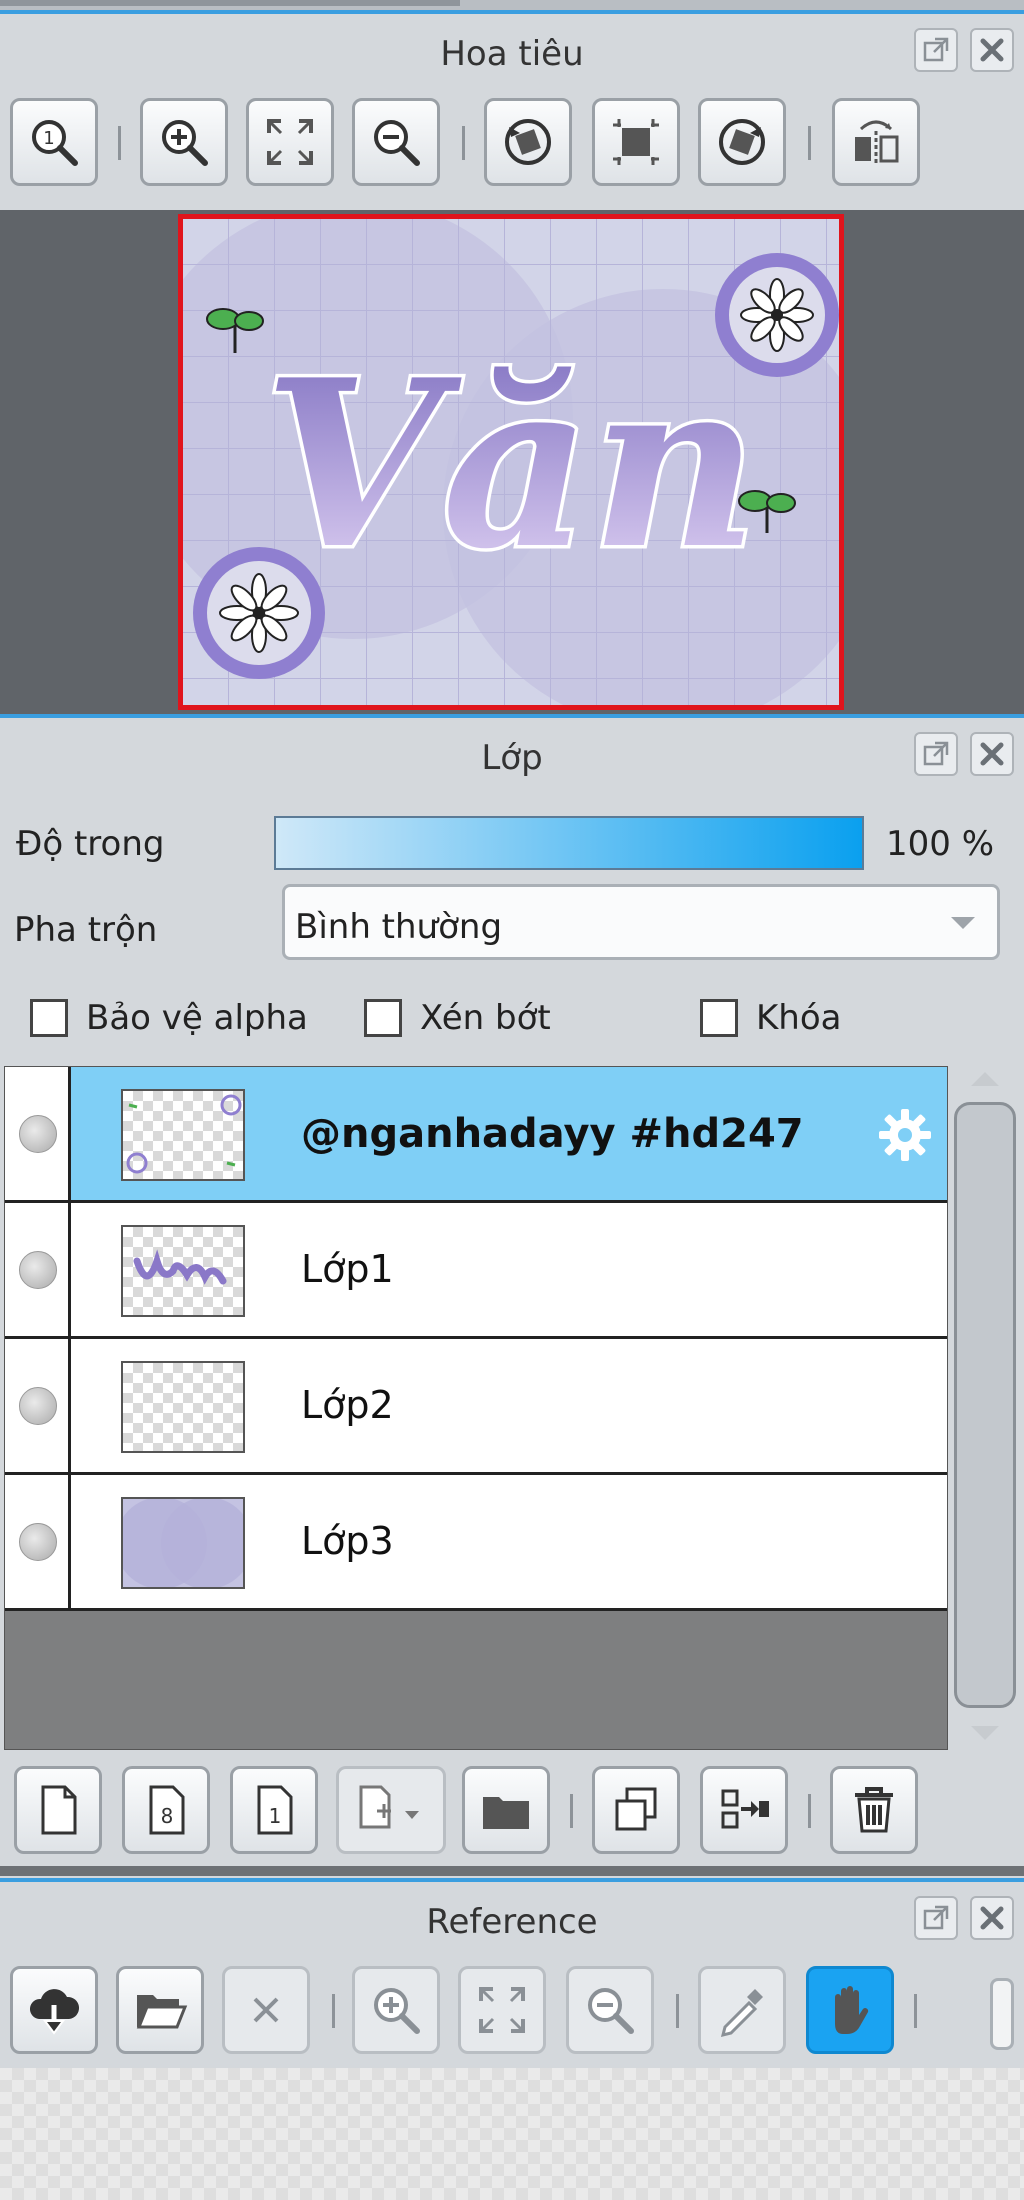 This screenshot has width=1024, height=2200. What do you see at coordinates (266, 2010) in the screenshot?
I see `close-reference-button` at bounding box center [266, 2010].